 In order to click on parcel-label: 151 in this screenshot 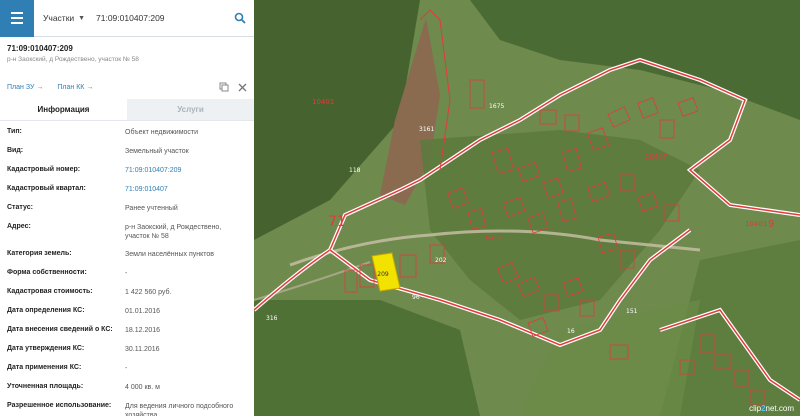, I will do `click(632, 311)`.